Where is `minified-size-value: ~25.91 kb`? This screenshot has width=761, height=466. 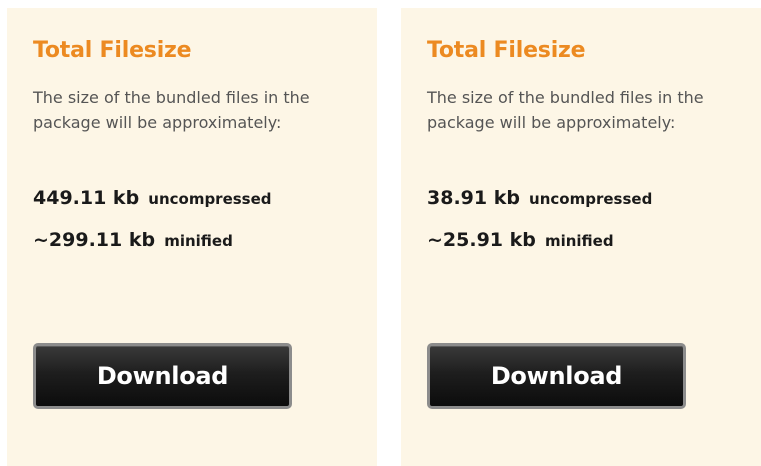 minified-size-value: ~25.91 kb is located at coordinates (481, 240).